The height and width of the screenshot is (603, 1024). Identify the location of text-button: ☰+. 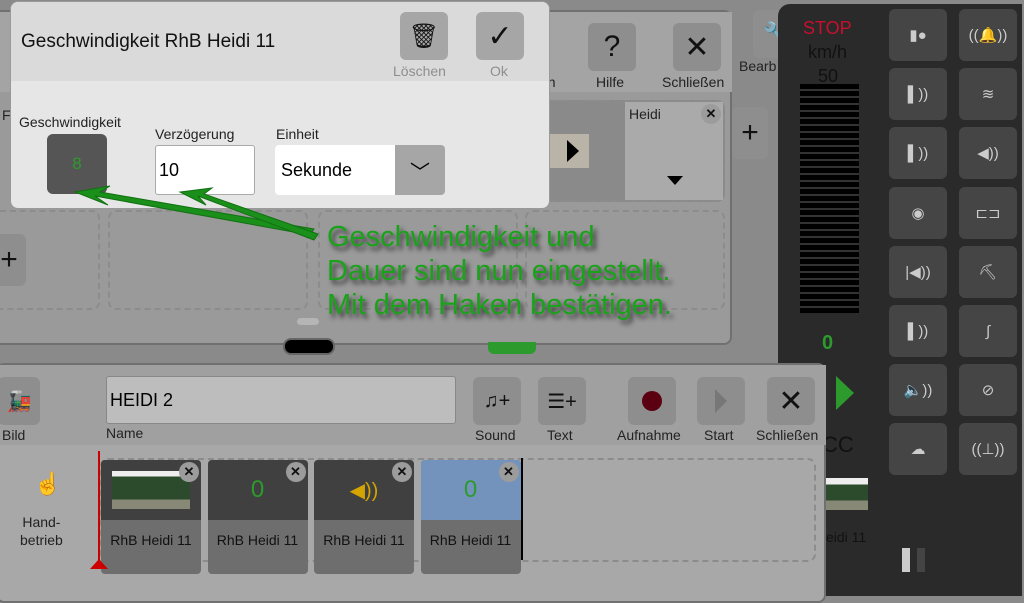
(562, 401).